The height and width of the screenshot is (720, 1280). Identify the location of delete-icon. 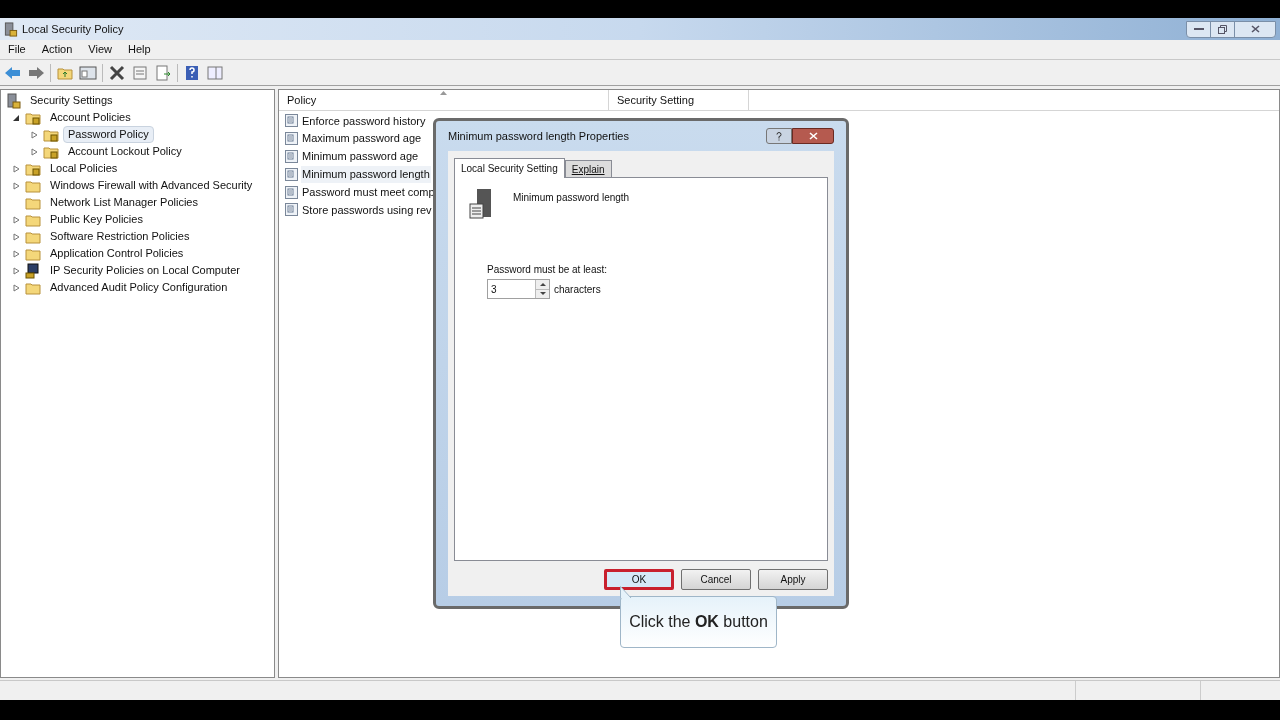
(117, 72).